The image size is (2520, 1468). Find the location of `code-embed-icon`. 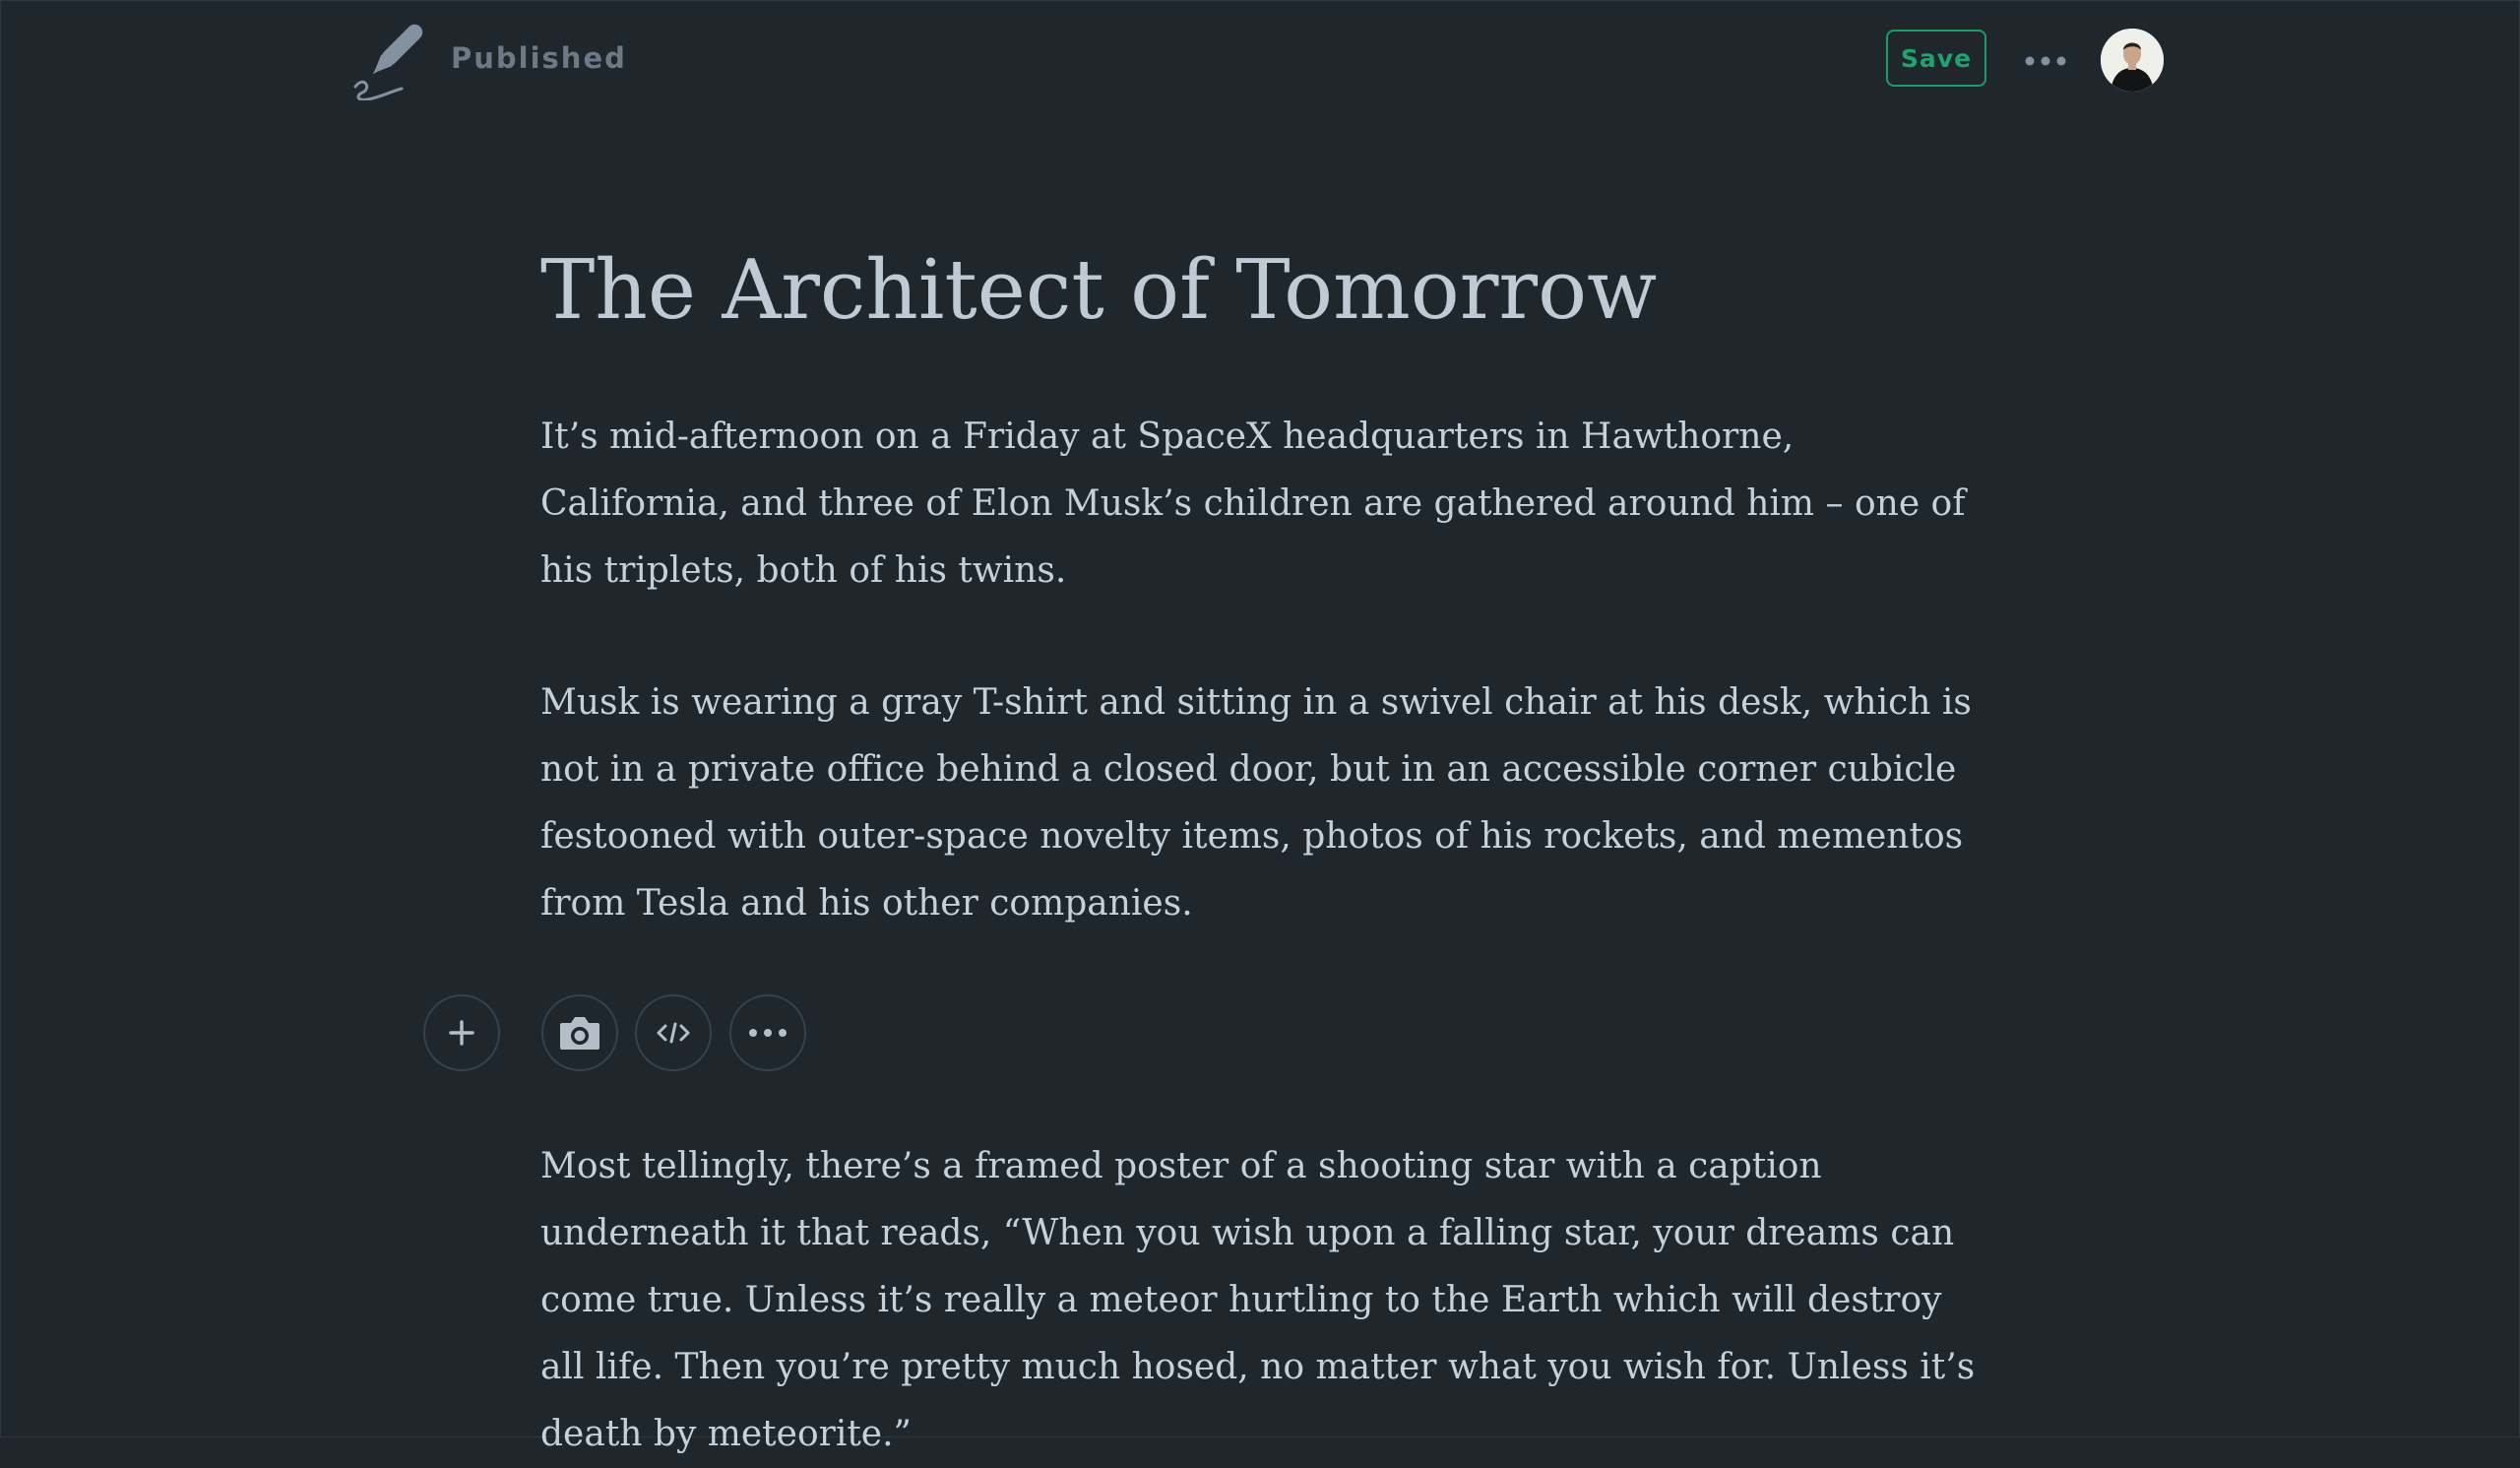

code-embed-icon is located at coordinates (673, 1033).